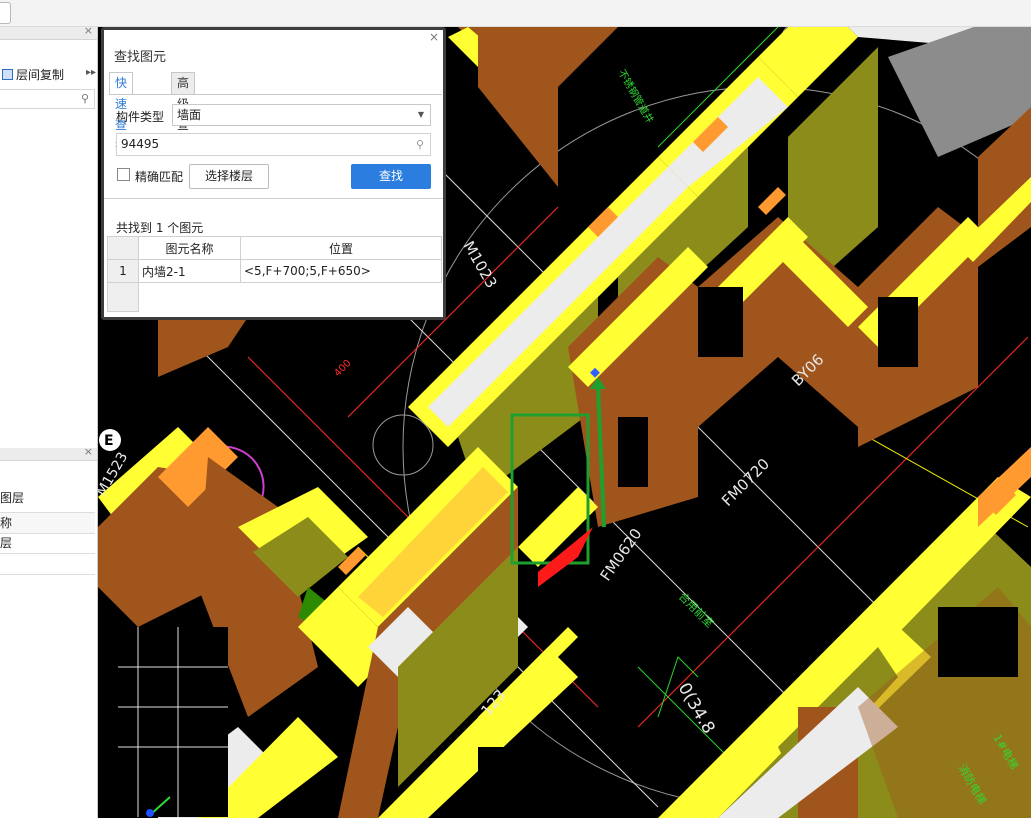 The height and width of the screenshot is (818, 1031). I want to click on column-header-position: 位置, so click(341, 248).